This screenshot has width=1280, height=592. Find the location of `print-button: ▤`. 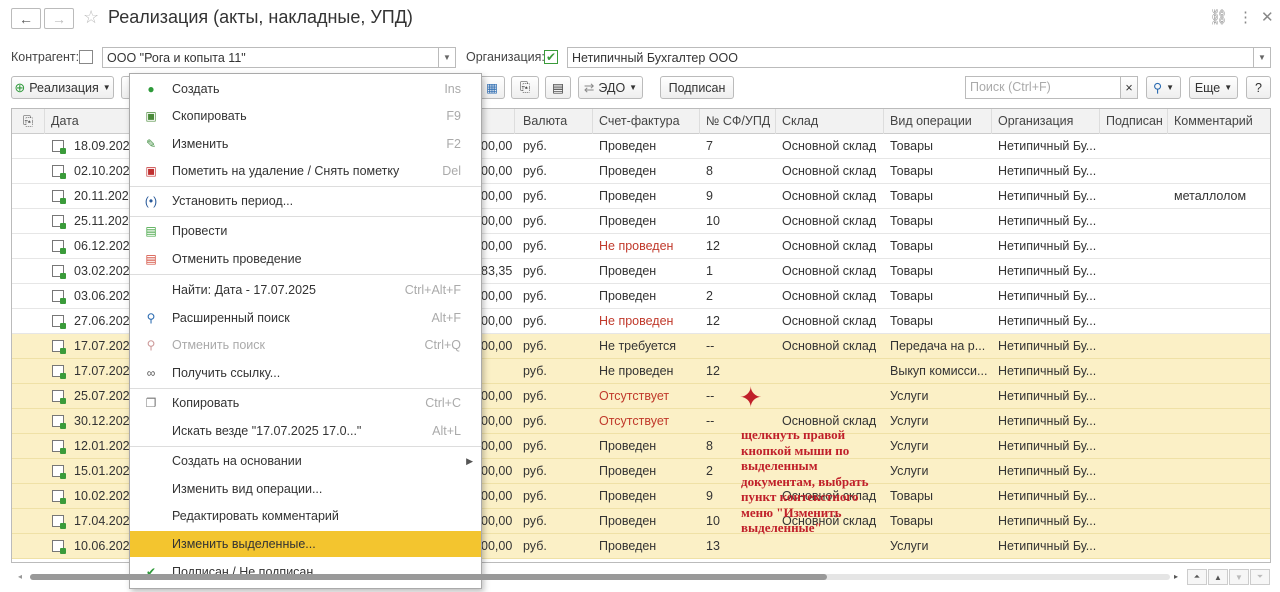

print-button: ▤ is located at coordinates (558, 87).